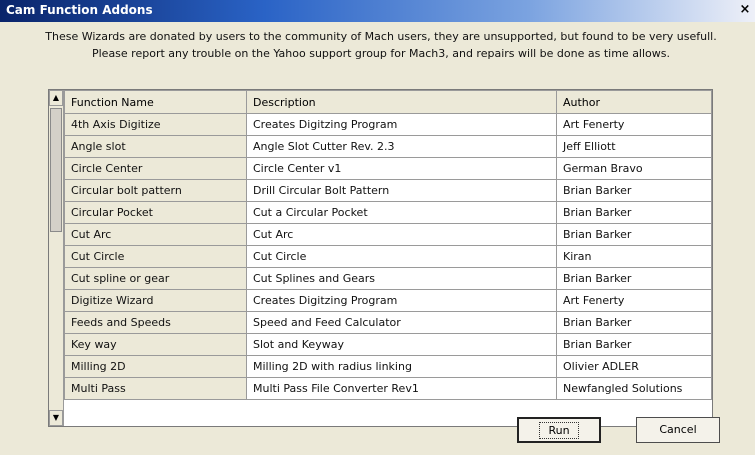 This screenshot has height=455, width=755. What do you see at coordinates (79, 10) in the screenshot?
I see `window-title: Cam Function Addons` at bounding box center [79, 10].